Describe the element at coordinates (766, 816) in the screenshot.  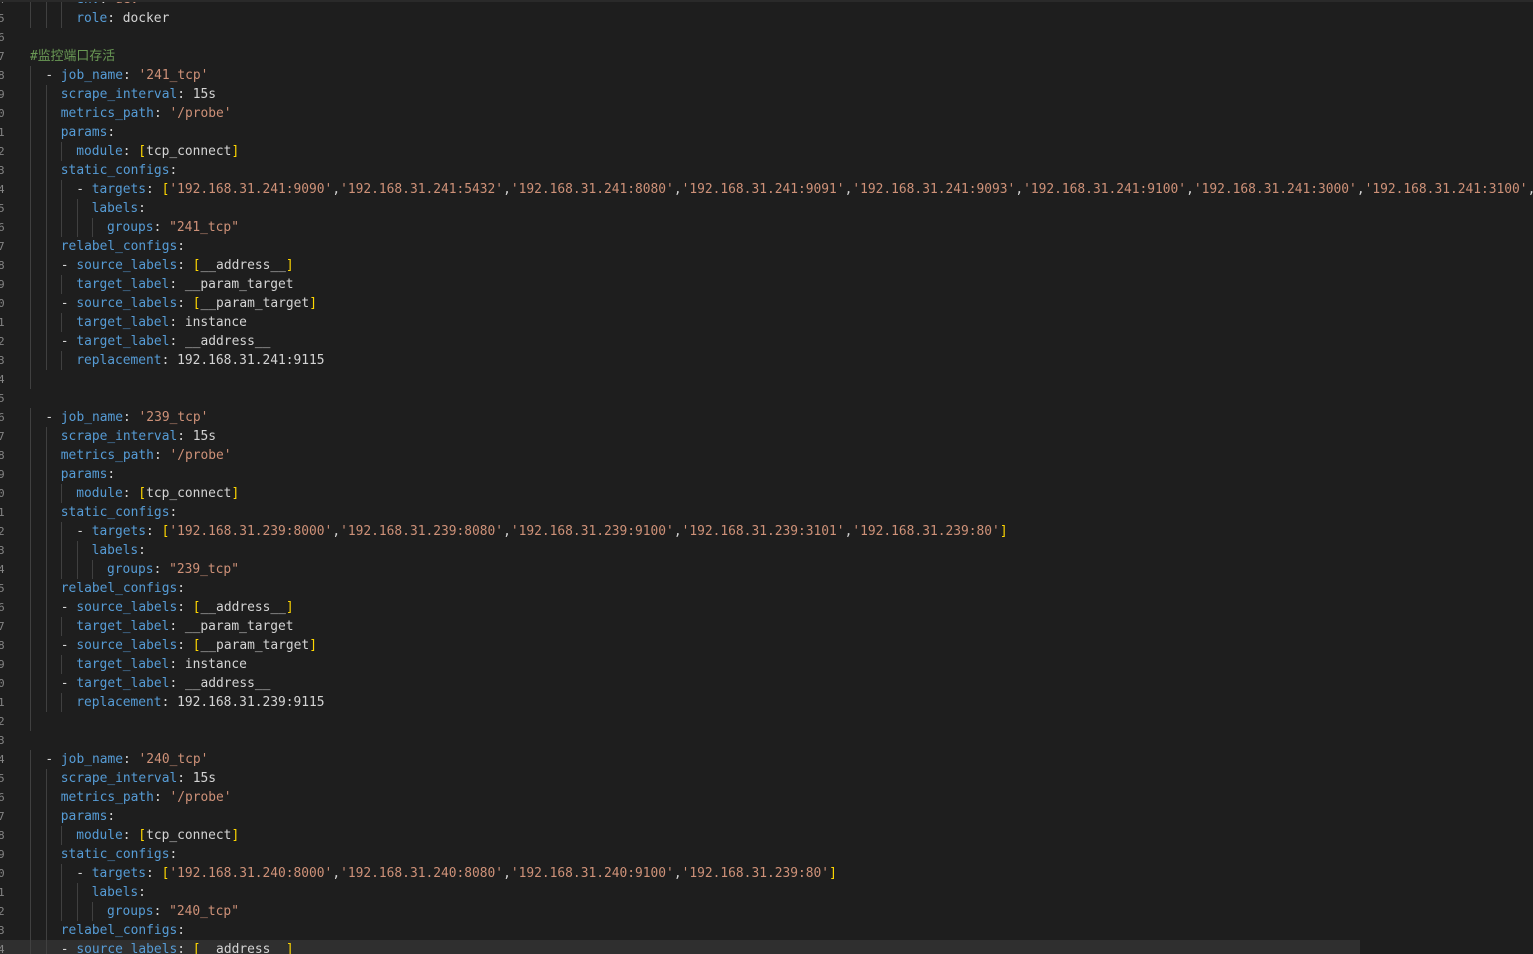
I see `code-line: 7 params:` at that location.